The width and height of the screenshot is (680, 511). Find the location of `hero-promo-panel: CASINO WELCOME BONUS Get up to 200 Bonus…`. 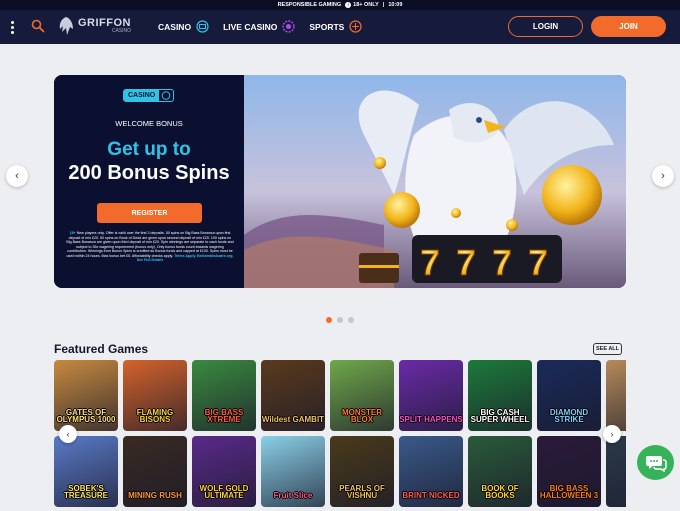

hero-promo-panel: CASINO WELCOME BONUS Get up to 200 Bonus… is located at coordinates (149, 181).